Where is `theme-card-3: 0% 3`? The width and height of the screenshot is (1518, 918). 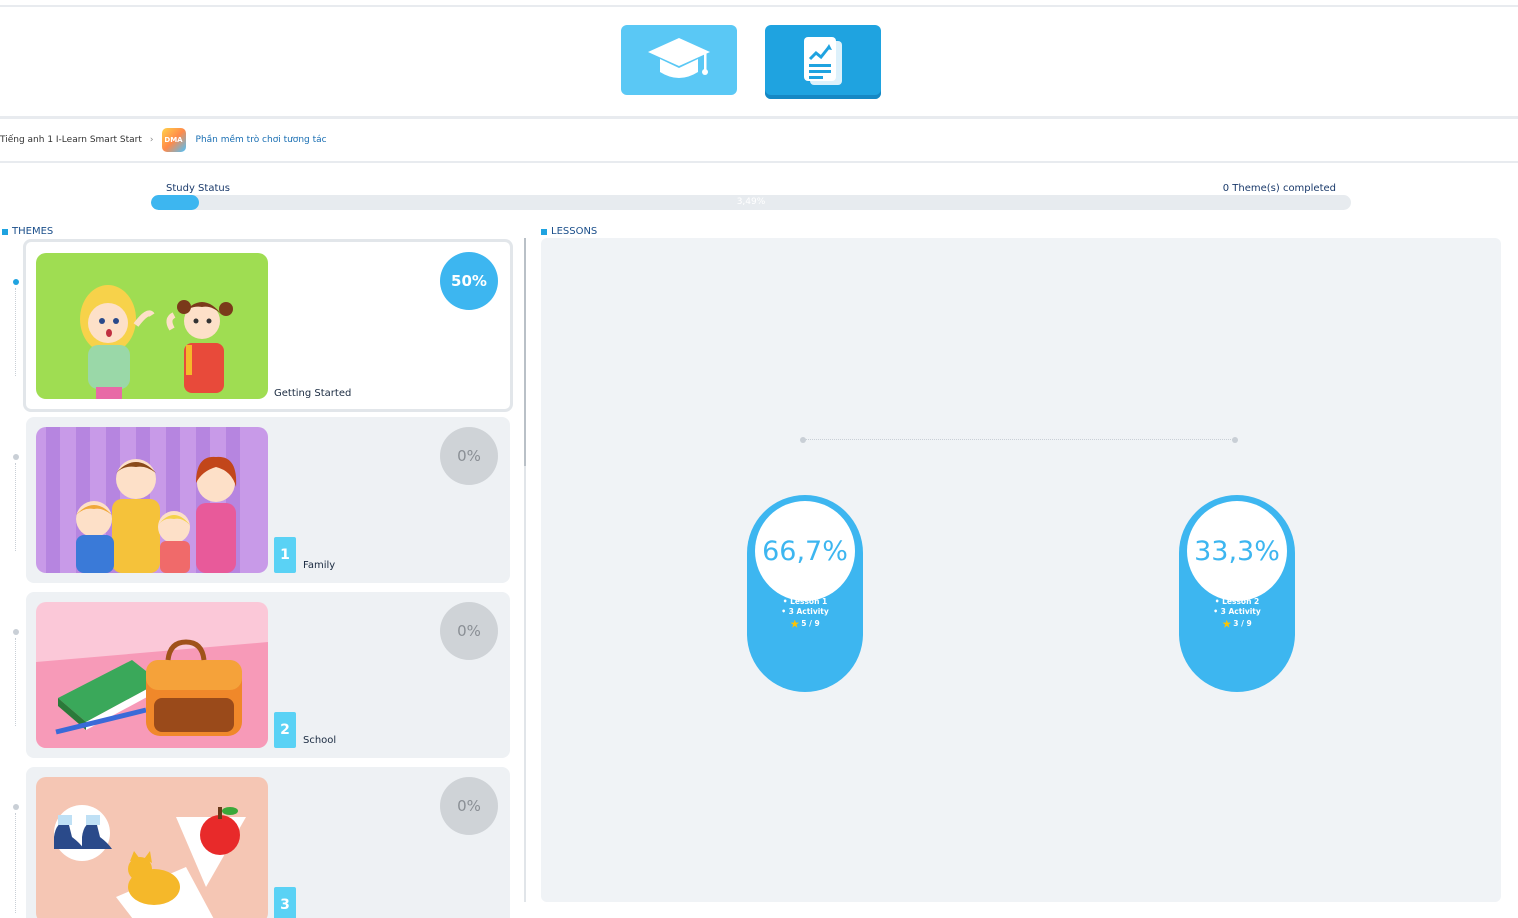
theme-card-3: 0% 3 is located at coordinates (268, 842).